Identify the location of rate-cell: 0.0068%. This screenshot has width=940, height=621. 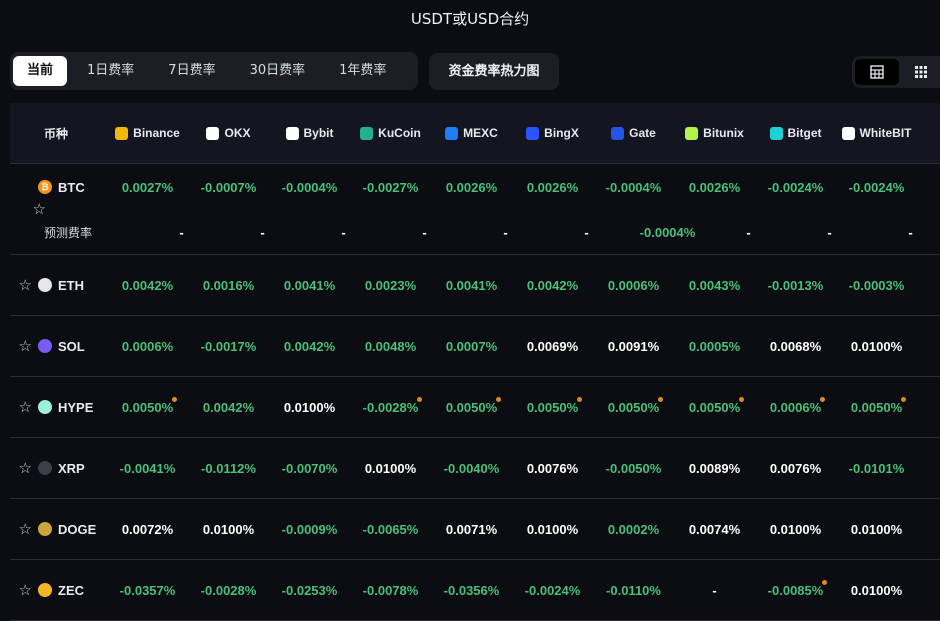
(795, 346).